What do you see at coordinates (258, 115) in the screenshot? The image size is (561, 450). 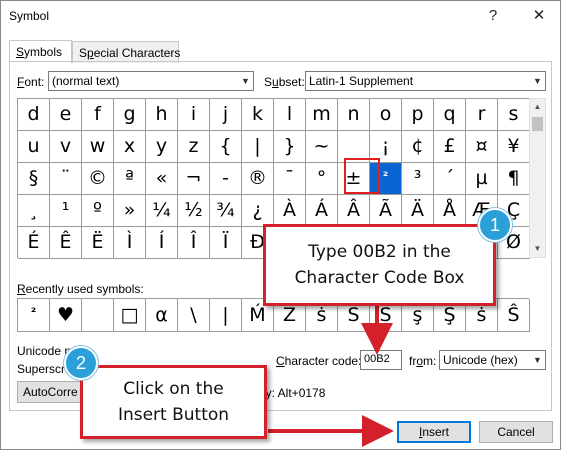 I see `symbol-cell: k` at bounding box center [258, 115].